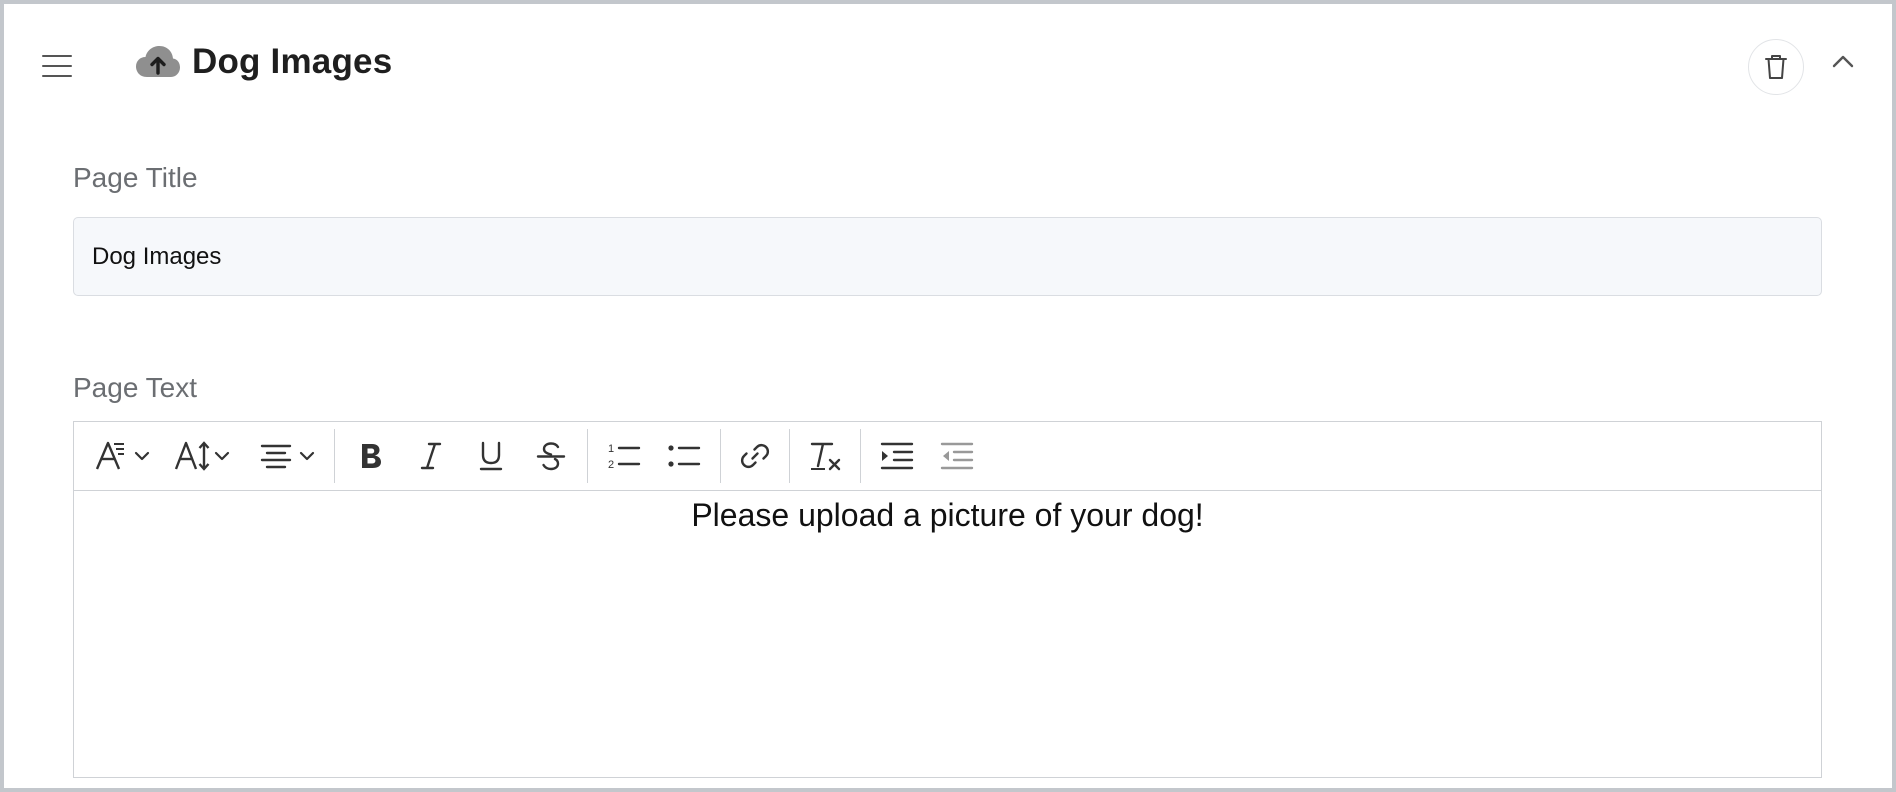 The image size is (1896, 792). I want to click on collapse-button, so click(1843, 61).